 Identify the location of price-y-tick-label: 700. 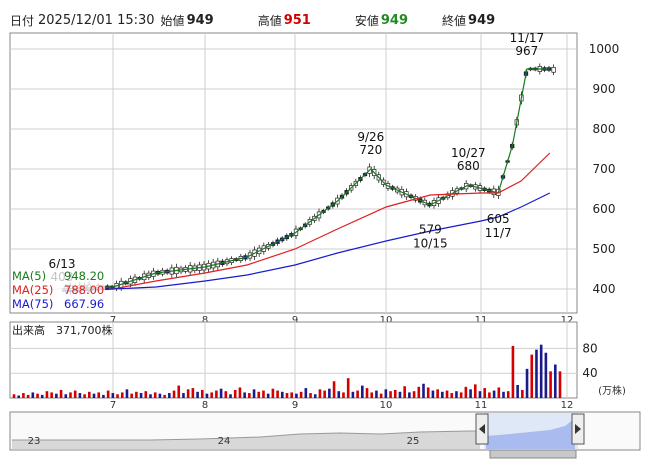
(604, 169).